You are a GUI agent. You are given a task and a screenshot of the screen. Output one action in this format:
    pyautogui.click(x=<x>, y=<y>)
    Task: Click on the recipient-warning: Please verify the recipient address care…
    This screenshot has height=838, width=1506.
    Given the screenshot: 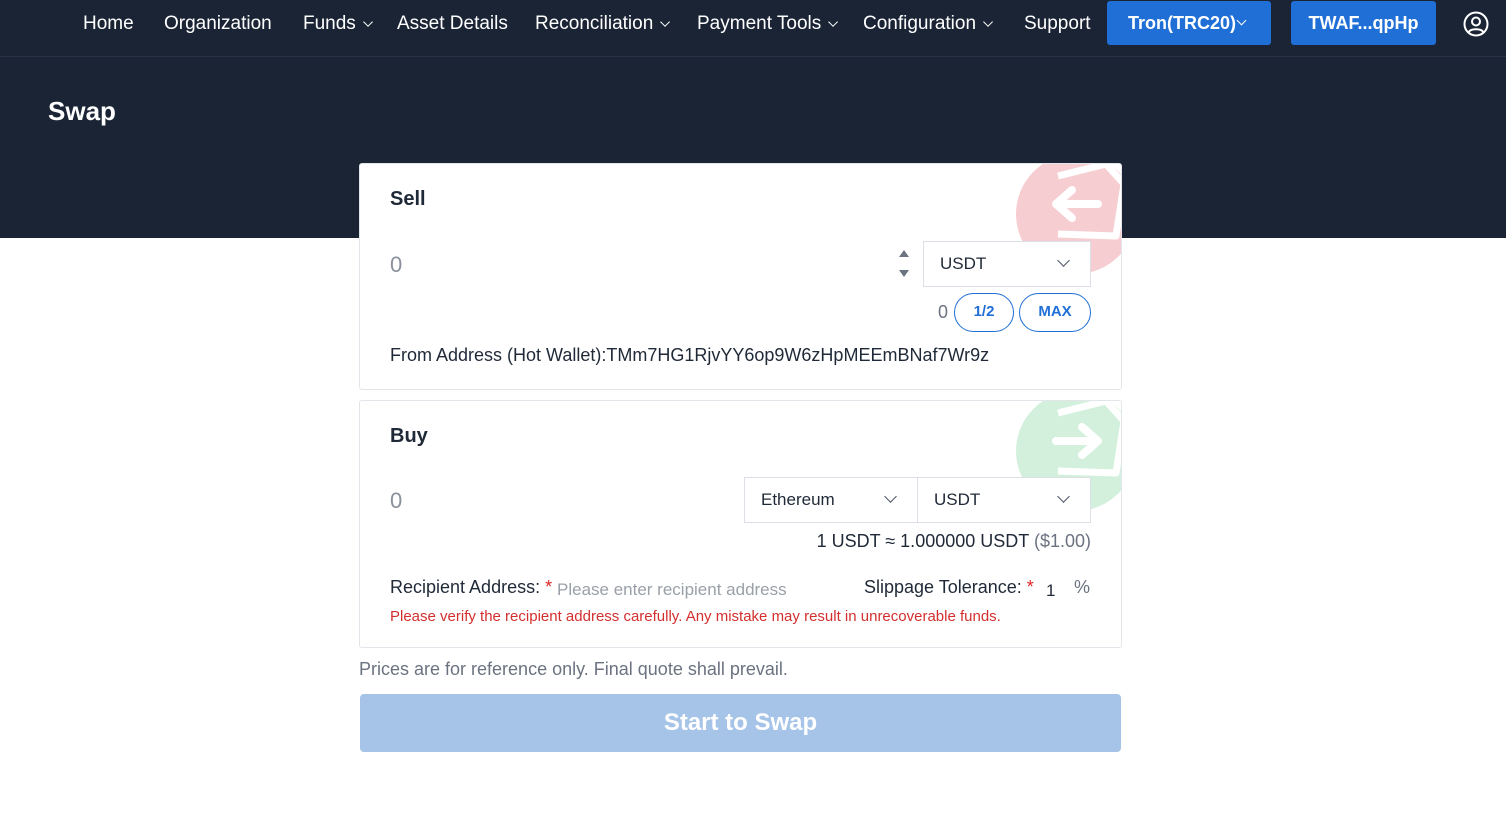 What is the action you would take?
    pyautogui.click(x=695, y=616)
    